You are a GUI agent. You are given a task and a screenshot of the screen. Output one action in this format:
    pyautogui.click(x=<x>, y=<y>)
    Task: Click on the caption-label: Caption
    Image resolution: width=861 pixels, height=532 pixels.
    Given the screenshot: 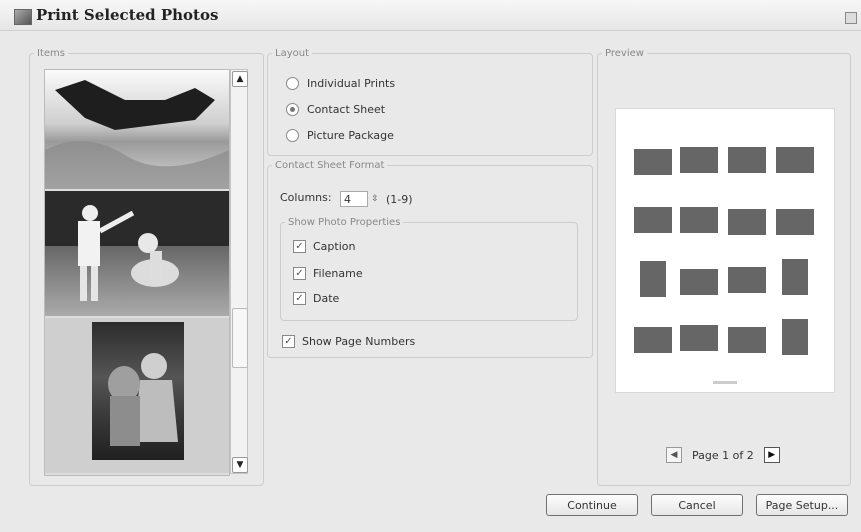 What is the action you would take?
    pyautogui.click(x=334, y=246)
    